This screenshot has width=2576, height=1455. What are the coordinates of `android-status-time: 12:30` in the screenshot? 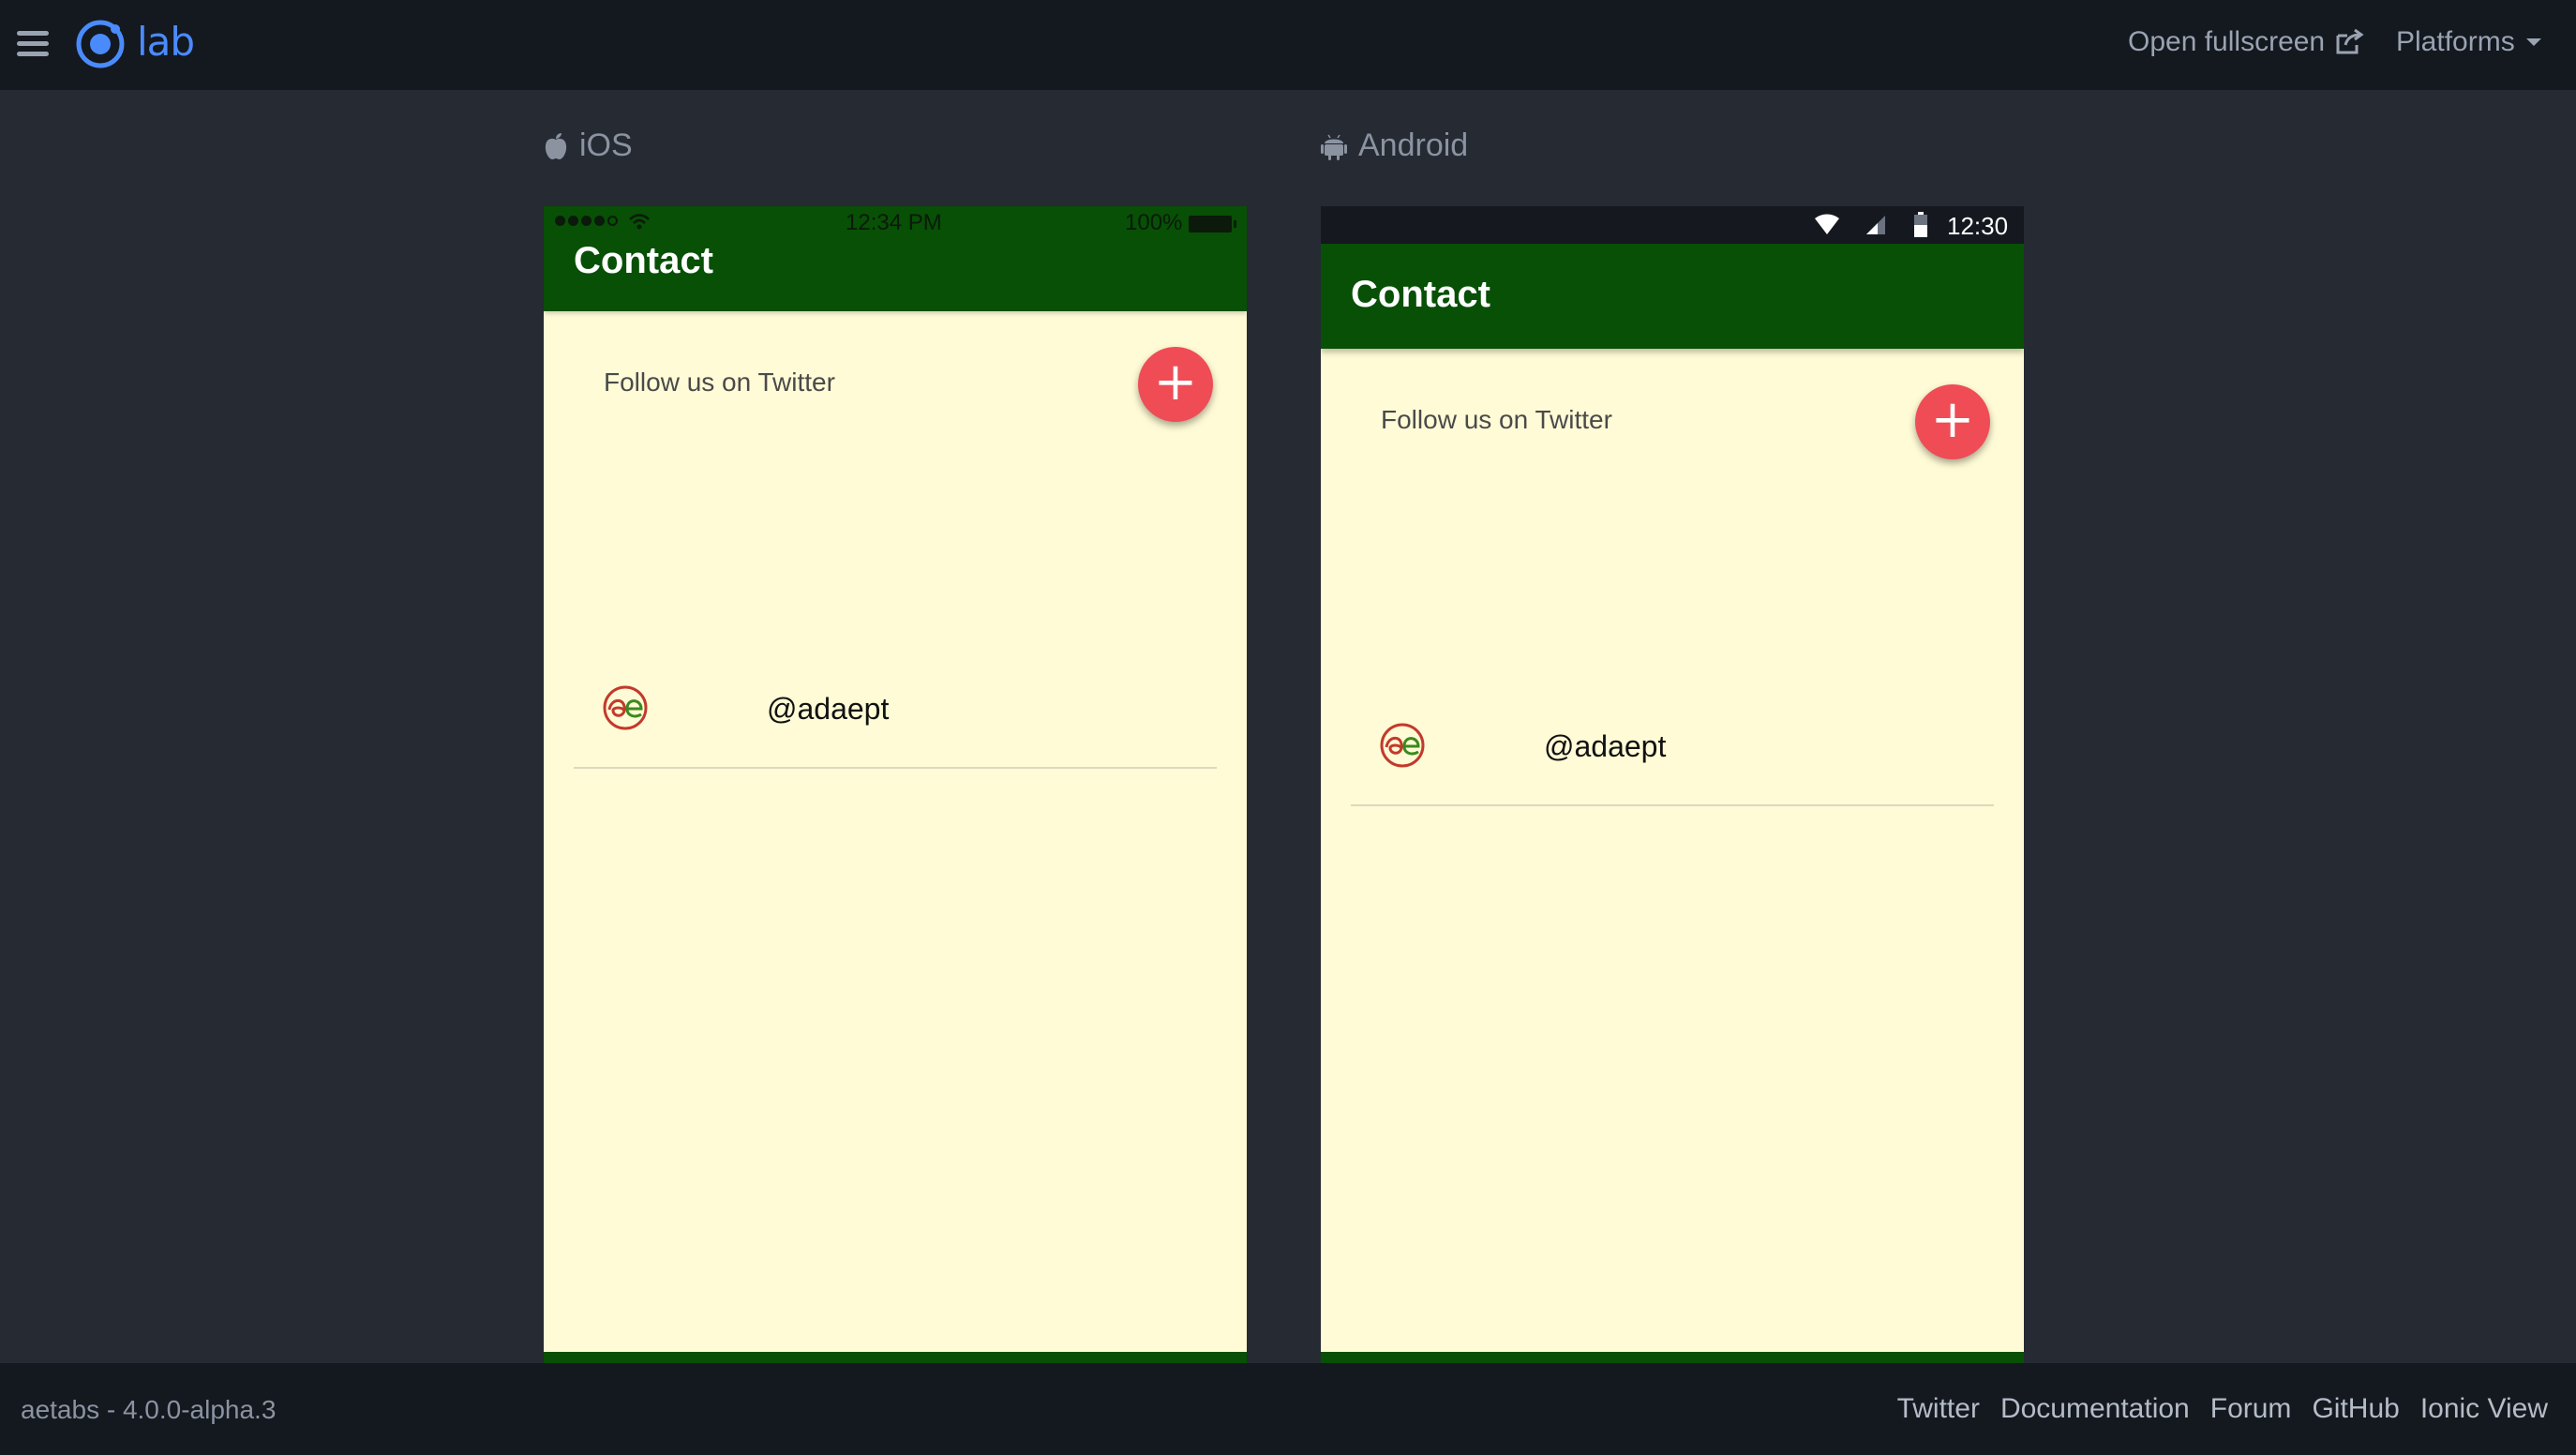 It's located at (1978, 226).